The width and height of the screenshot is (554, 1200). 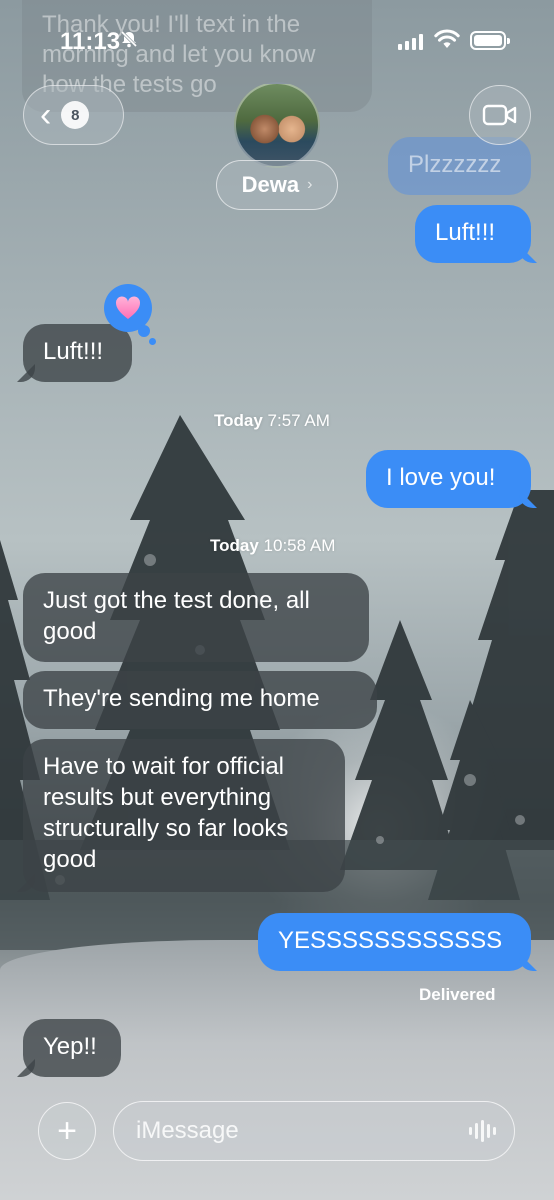 I want to click on message-bubble-received: Luft!!!, so click(x=77, y=353).